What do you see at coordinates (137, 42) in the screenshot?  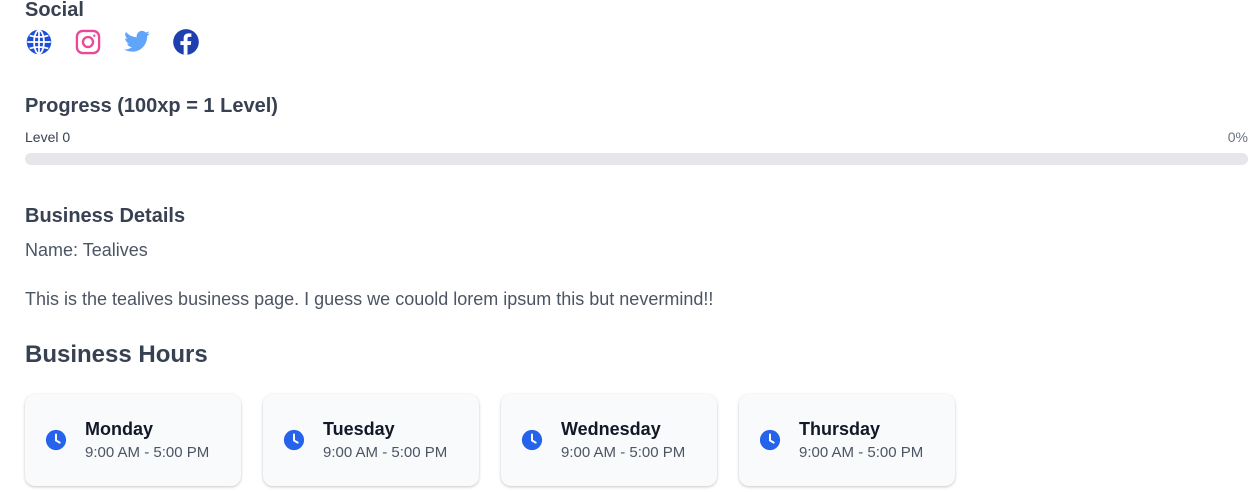 I see `twitter-icon` at bounding box center [137, 42].